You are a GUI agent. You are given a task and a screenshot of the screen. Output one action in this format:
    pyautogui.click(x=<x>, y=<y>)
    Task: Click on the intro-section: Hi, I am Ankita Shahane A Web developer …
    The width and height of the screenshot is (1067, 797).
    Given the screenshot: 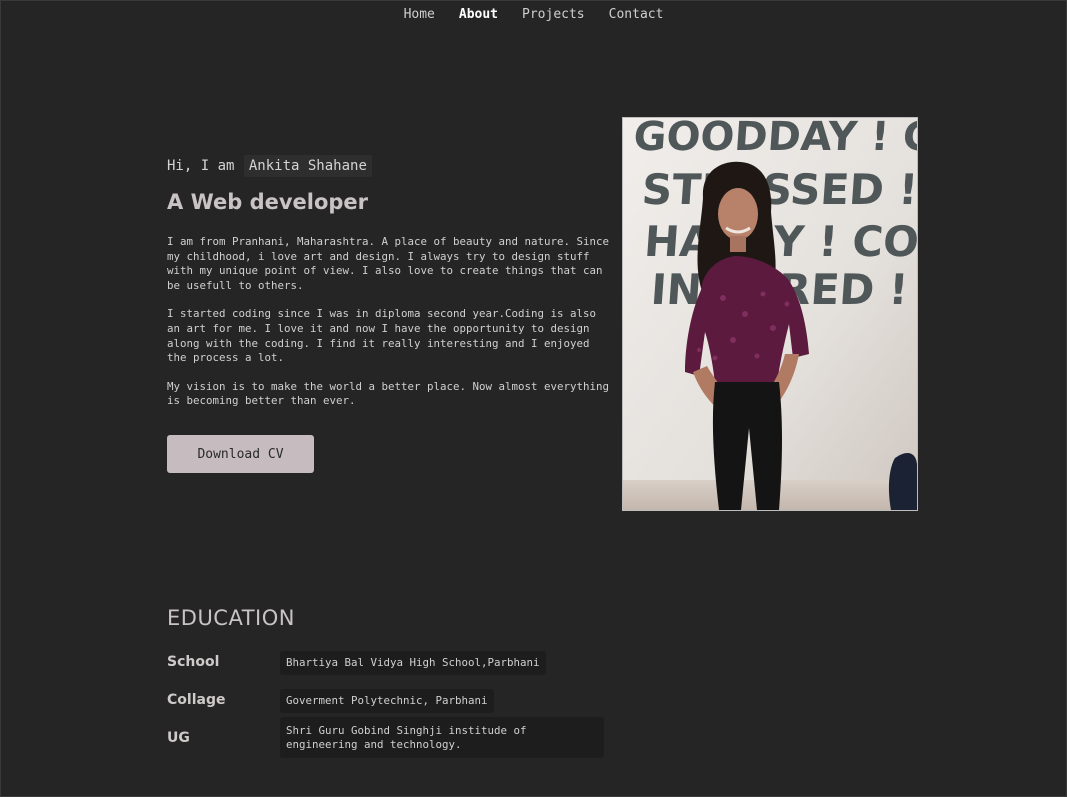 What is the action you would take?
    pyautogui.click(x=389, y=282)
    